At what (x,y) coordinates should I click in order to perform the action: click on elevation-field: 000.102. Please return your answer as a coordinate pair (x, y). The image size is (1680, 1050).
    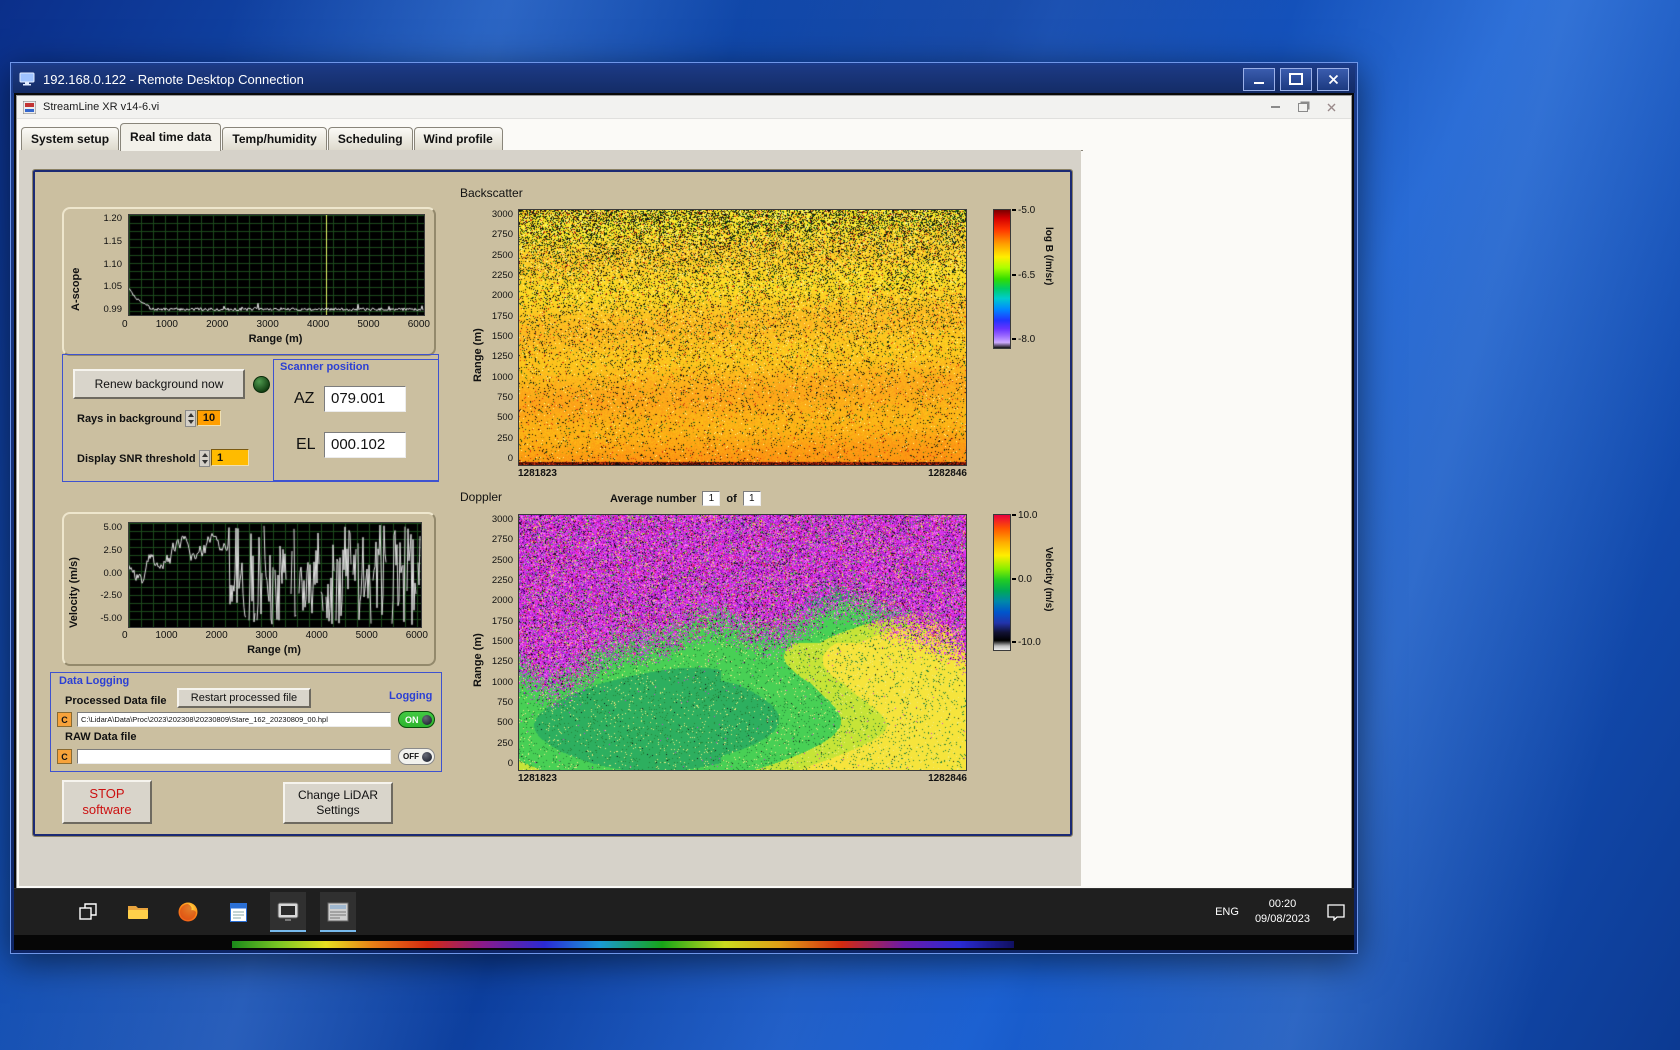
    Looking at the image, I should click on (365, 445).